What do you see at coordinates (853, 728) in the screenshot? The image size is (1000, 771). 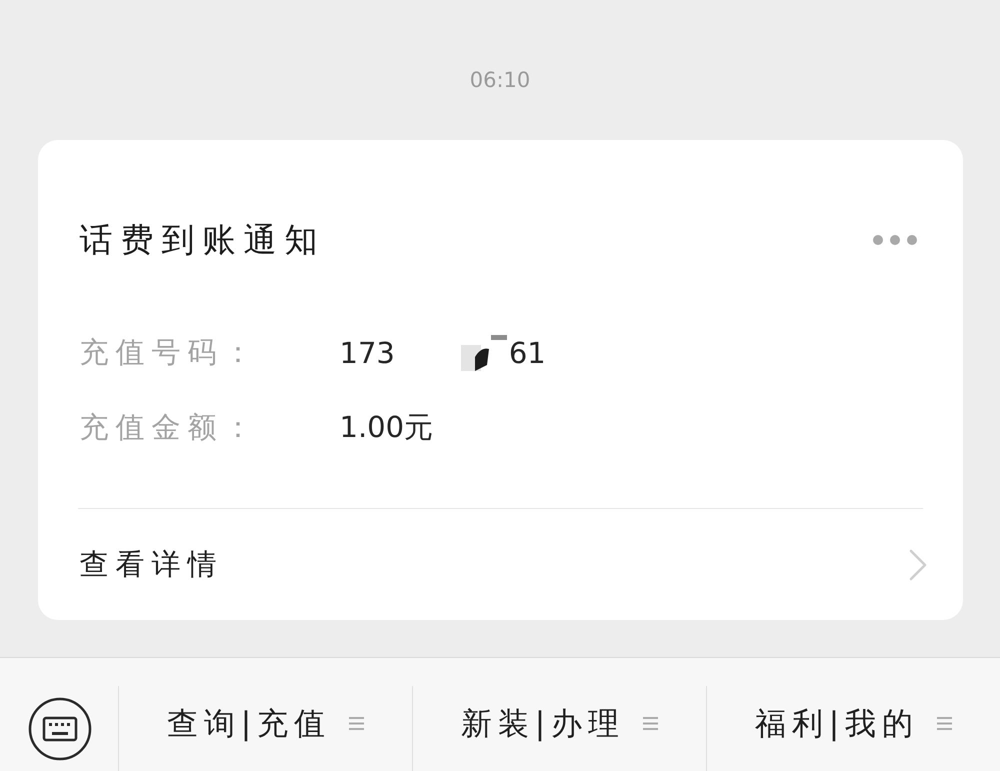 I see `menu-button: 福利|我的` at bounding box center [853, 728].